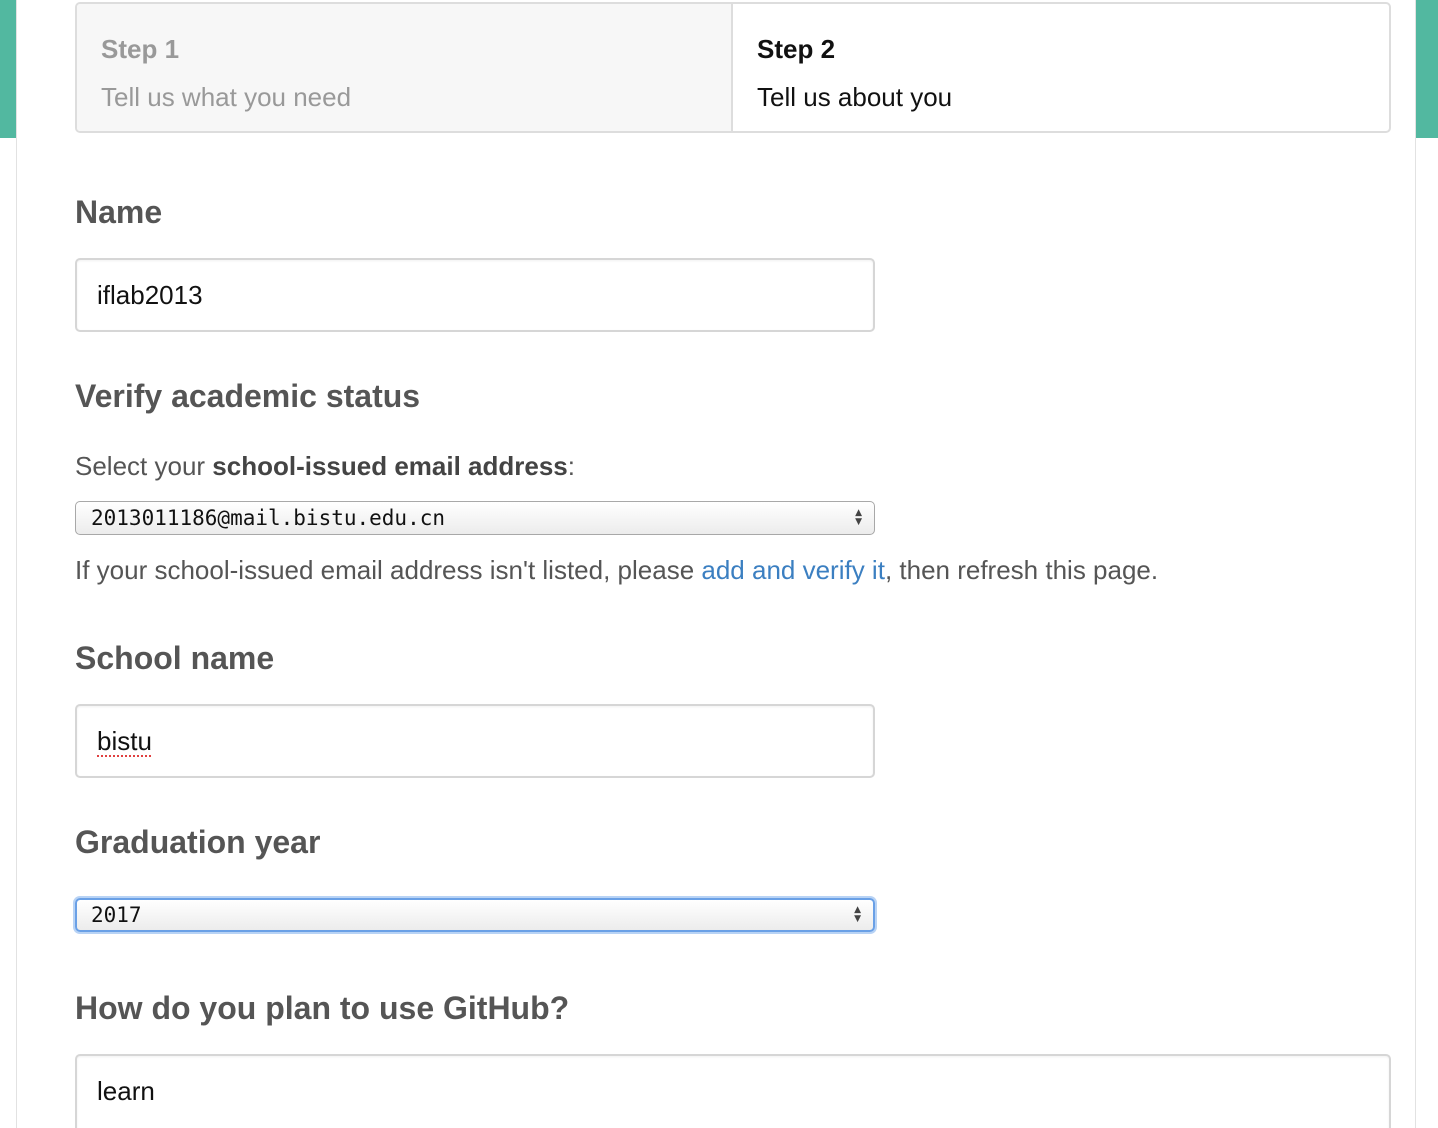 The height and width of the screenshot is (1128, 1438). Describe the element at coordinates (855, 97) in the screenshot. I see `step-2-description: Tell us about you` at that location.